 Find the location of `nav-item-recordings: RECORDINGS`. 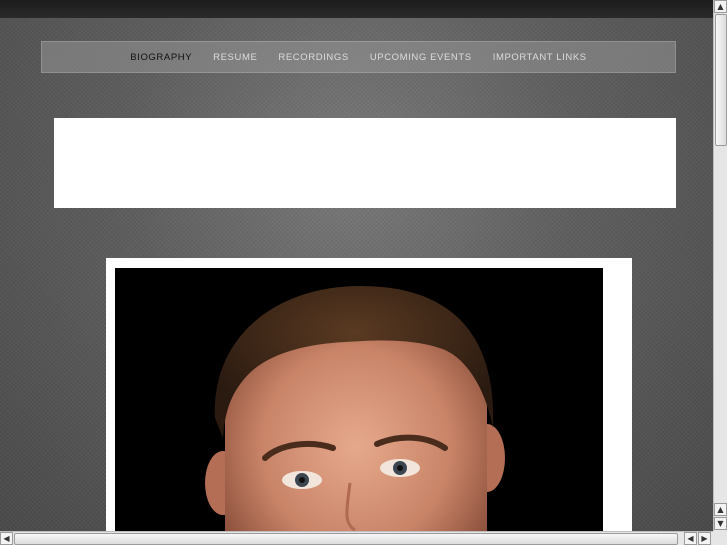

nav-item-recordings: RECORDINGS is located at coordinates (313, 57).